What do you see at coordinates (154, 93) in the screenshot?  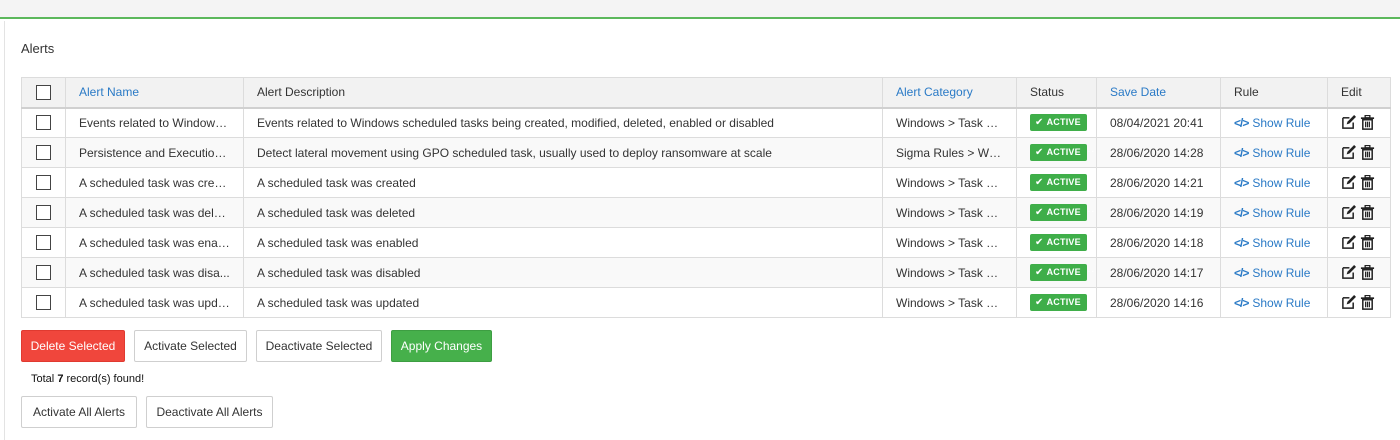 I see `header-alert-name: Alert Name` at bounding box center [154, 93].